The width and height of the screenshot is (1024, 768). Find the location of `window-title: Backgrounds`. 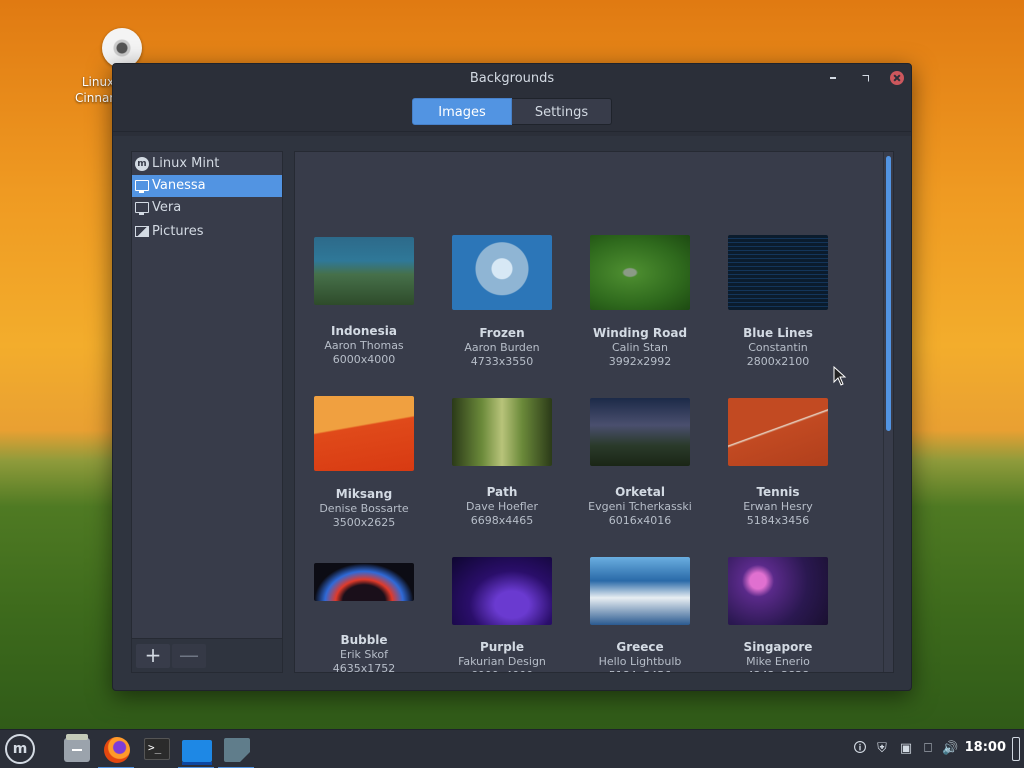

window-title: Backgrounds is located at coordinates (512, 78).